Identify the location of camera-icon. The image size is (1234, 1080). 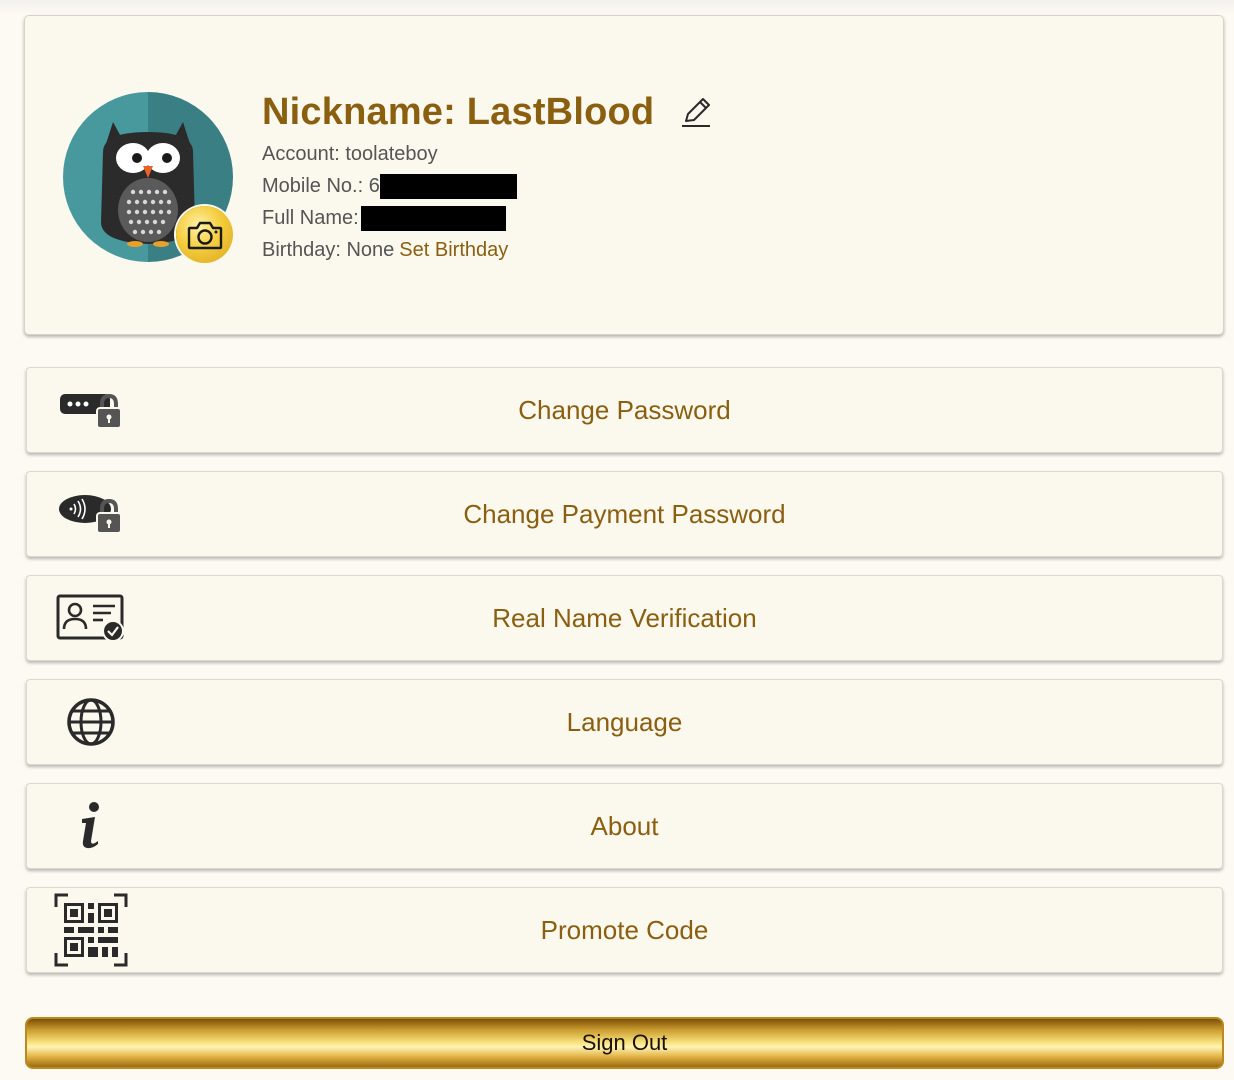
(204, 235).